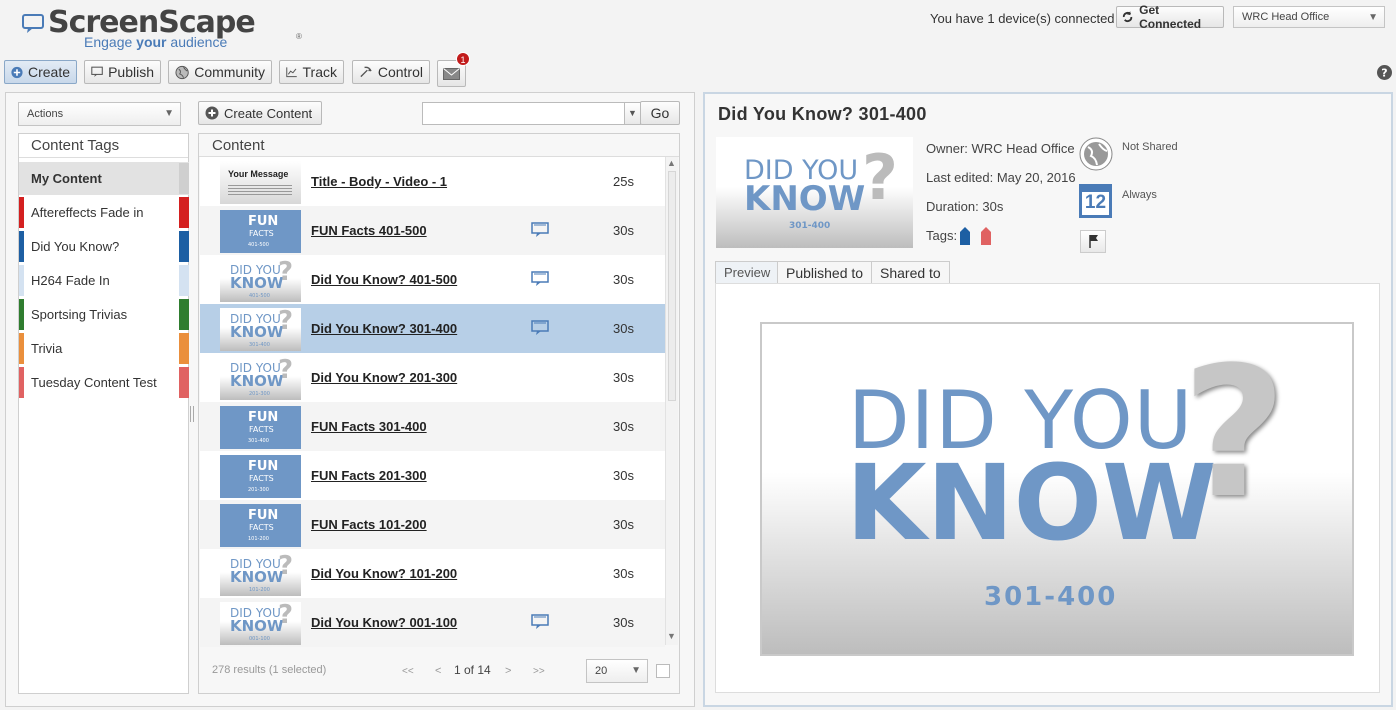 This screenshot has width=1396, height=710. Describe the element at coordinates (986, 236) in the screenshot. I see `tag-red-icon` at that location.